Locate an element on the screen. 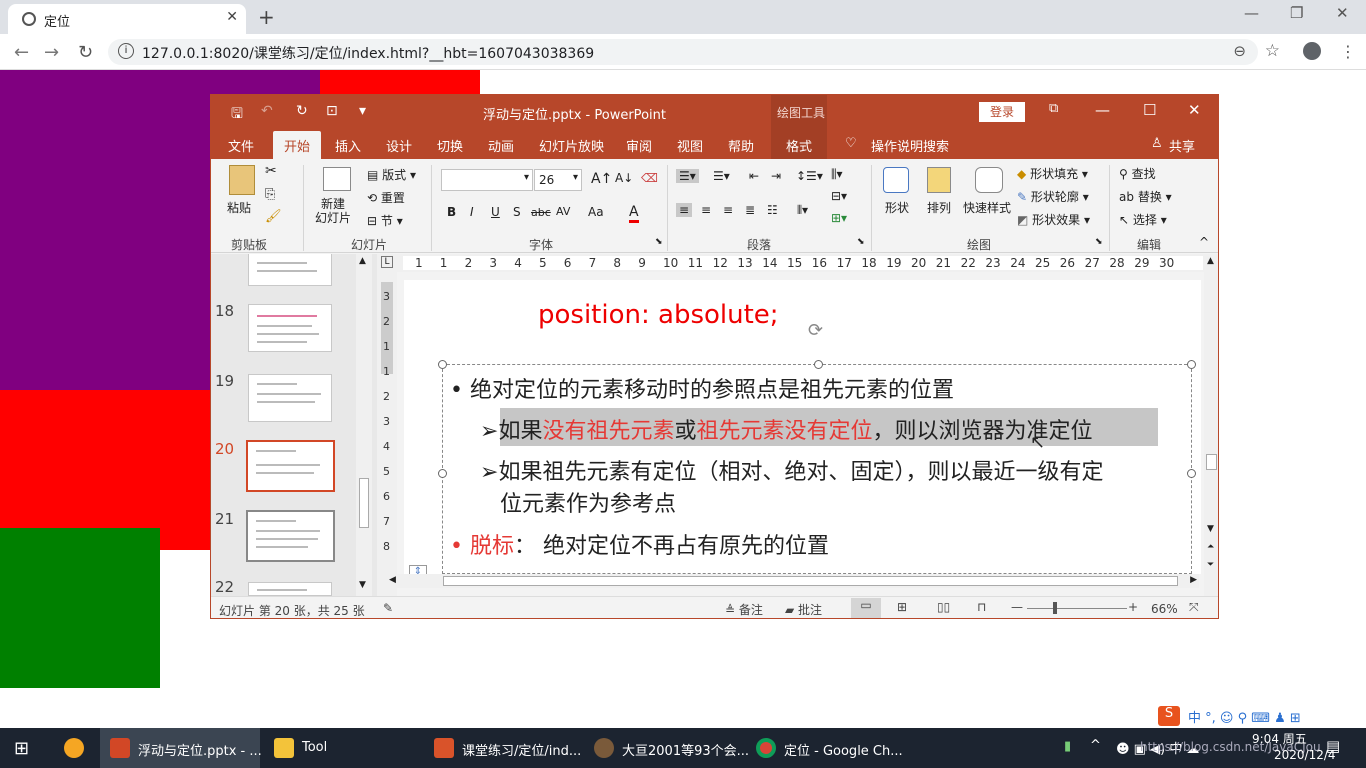  reload-icon: ↻ is located at coordinates (85, 52).